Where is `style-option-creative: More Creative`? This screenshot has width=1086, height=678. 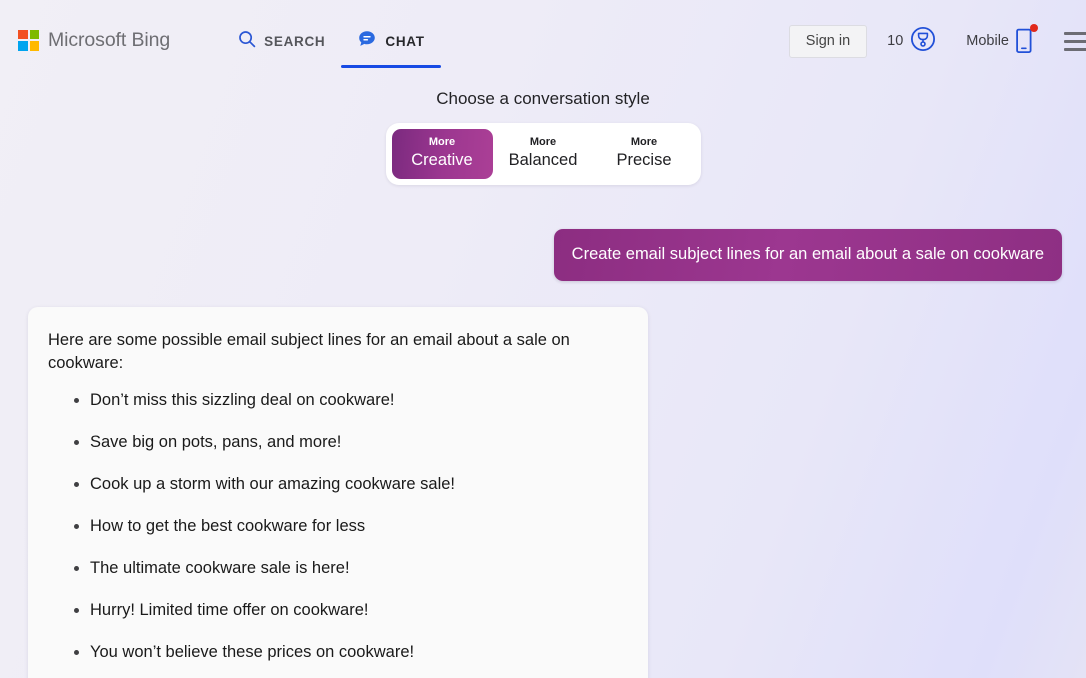 style-option-creative: More Creative is located at coordinates (442, 154).